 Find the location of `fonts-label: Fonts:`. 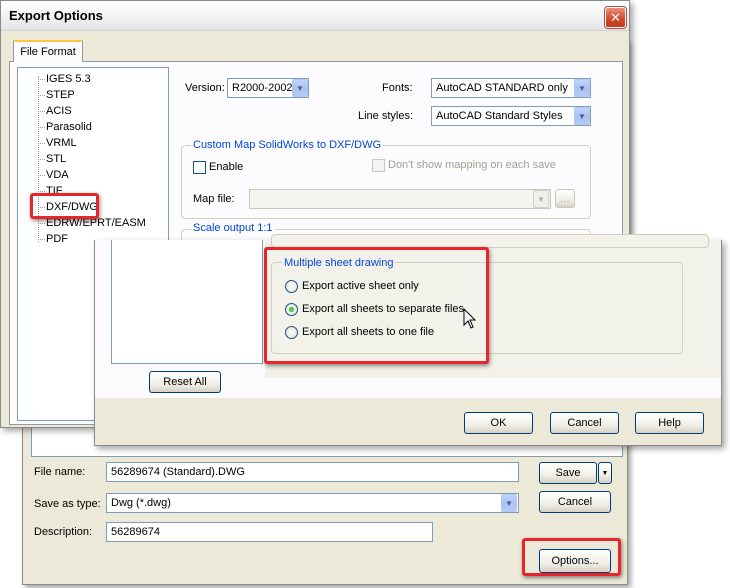

fonts-label: Fonts: is located at coordinates (397, 88).